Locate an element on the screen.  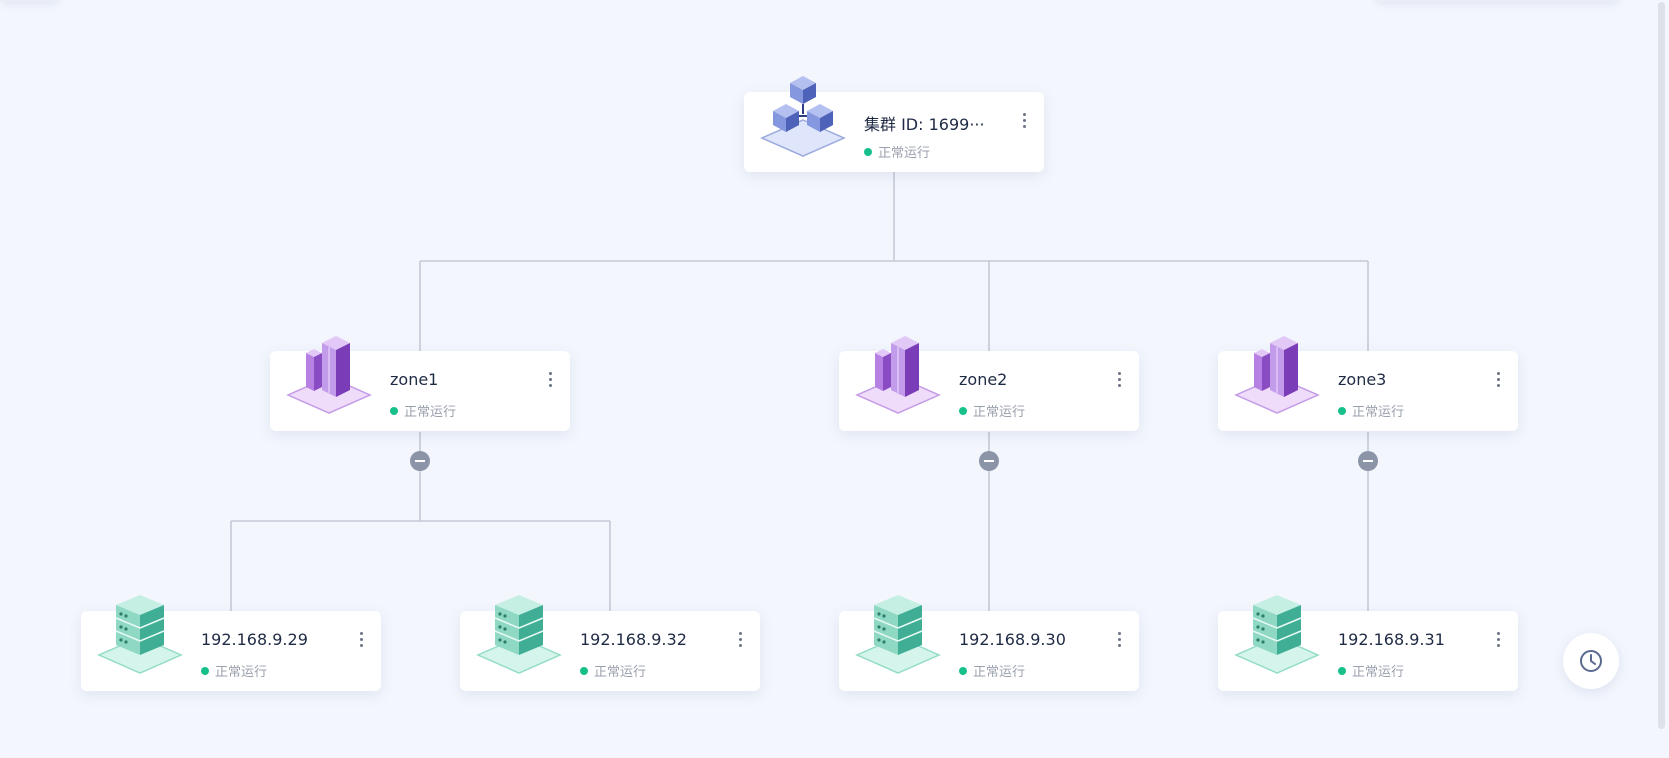
server-card-31: 192.168.9.31 正常运行 is located at coordinates (1368, 643).